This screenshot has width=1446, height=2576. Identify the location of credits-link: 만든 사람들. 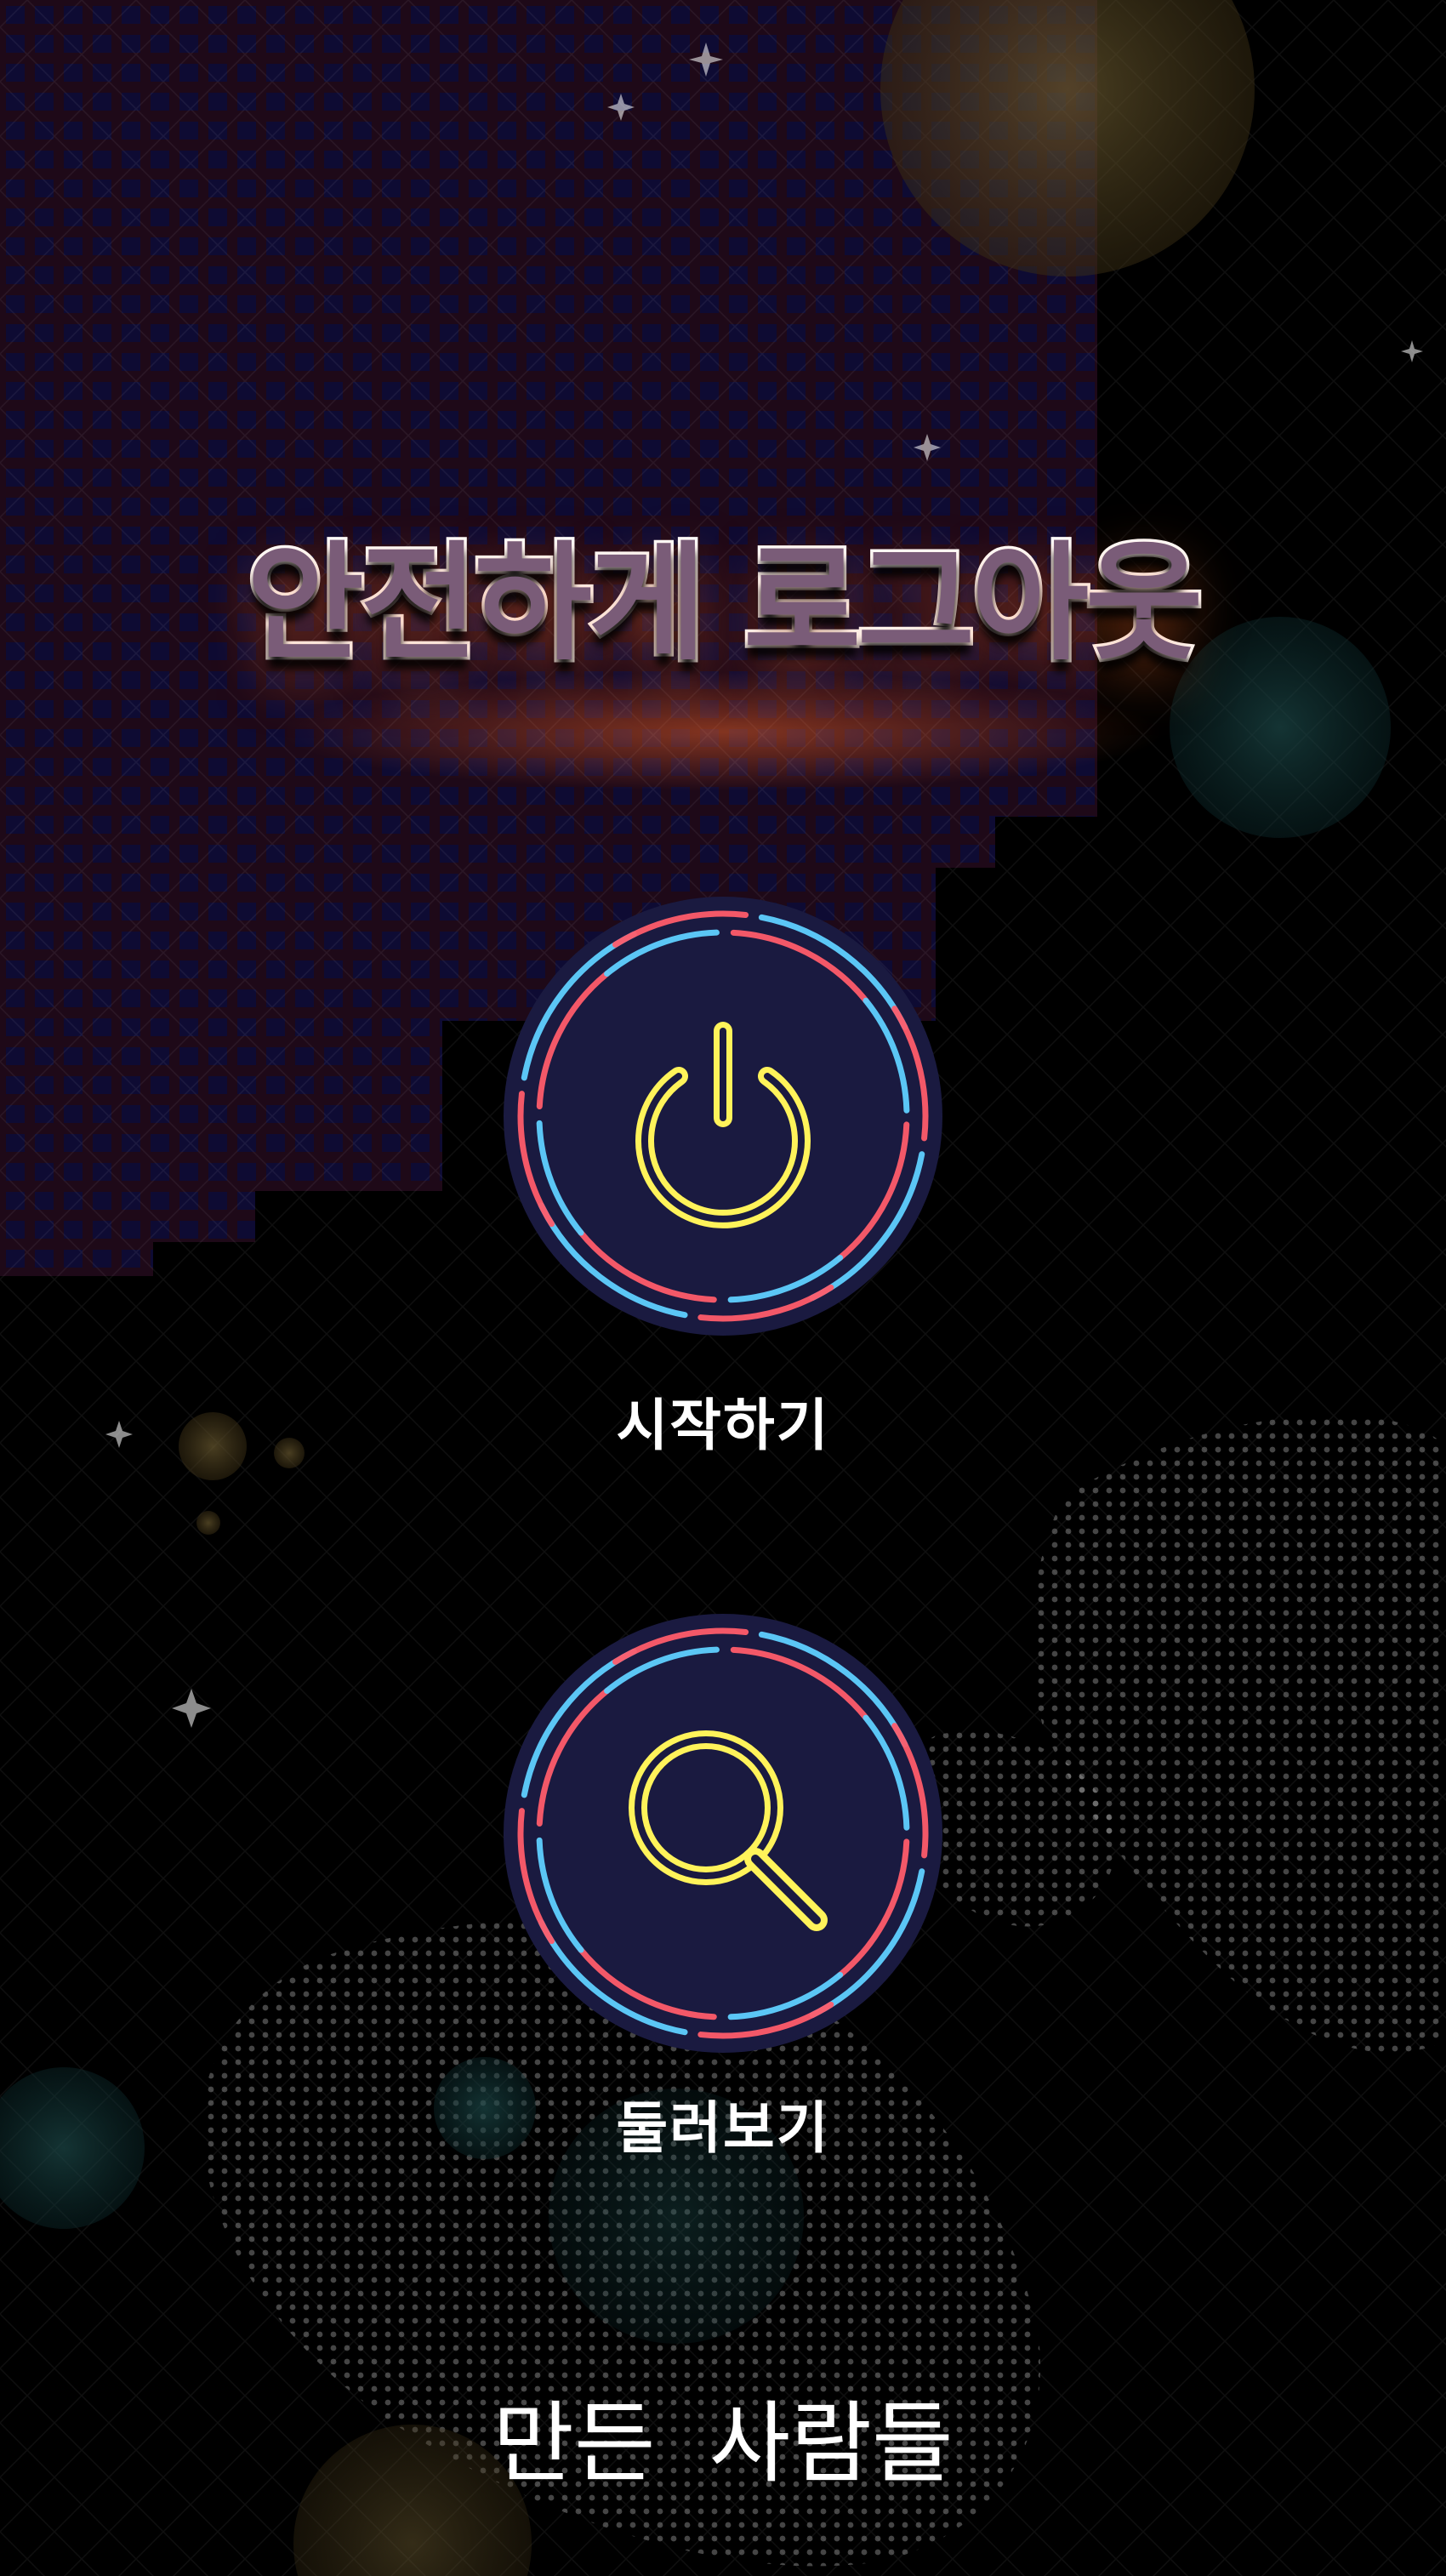
(723, 2443).